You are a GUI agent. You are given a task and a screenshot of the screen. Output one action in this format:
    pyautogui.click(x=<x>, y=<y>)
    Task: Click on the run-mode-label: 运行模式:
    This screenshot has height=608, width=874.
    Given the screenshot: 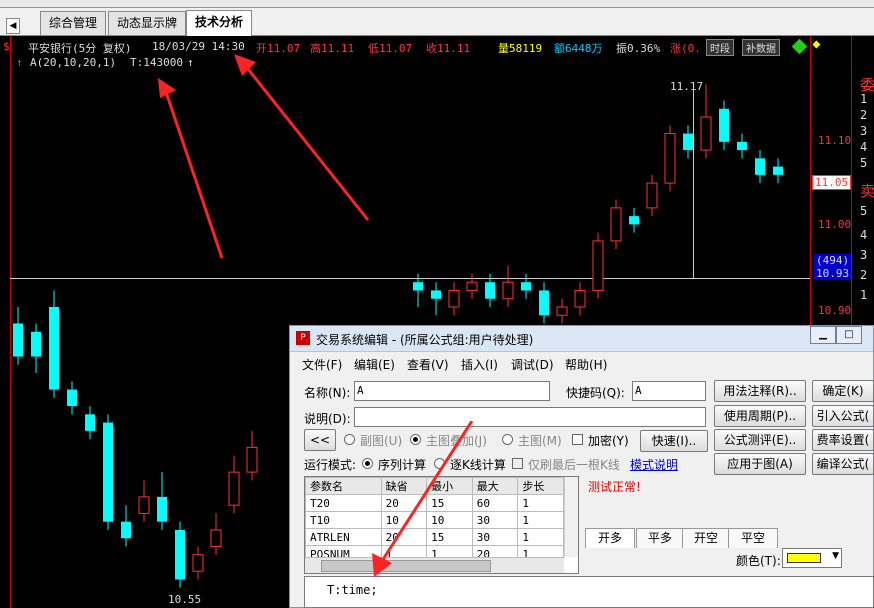 What is the action you would take?
    pyautogui.click(x=330, y=465)
    